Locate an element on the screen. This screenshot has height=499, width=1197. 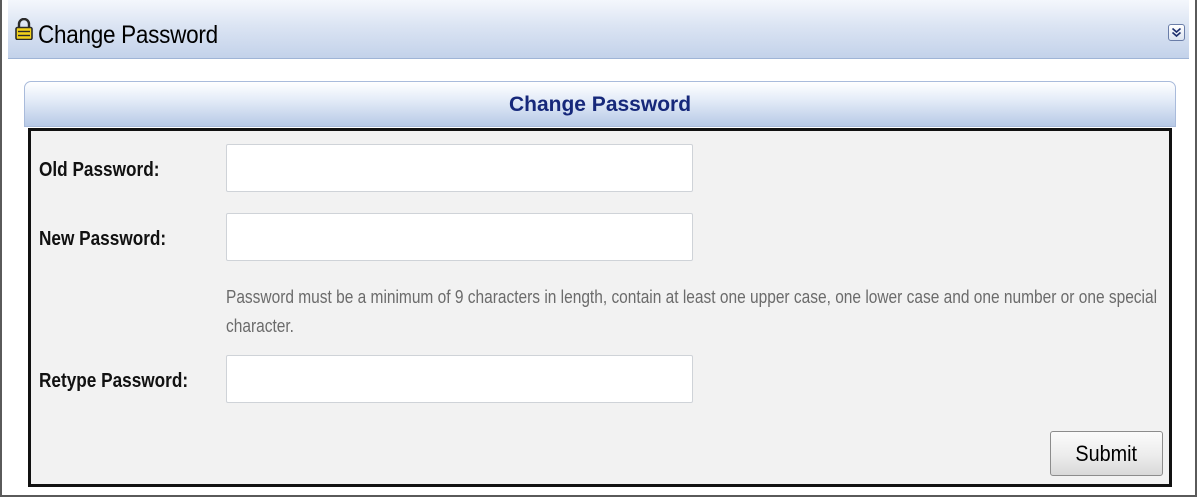
panel-title: Change Password is located at coordinates (600, 104).